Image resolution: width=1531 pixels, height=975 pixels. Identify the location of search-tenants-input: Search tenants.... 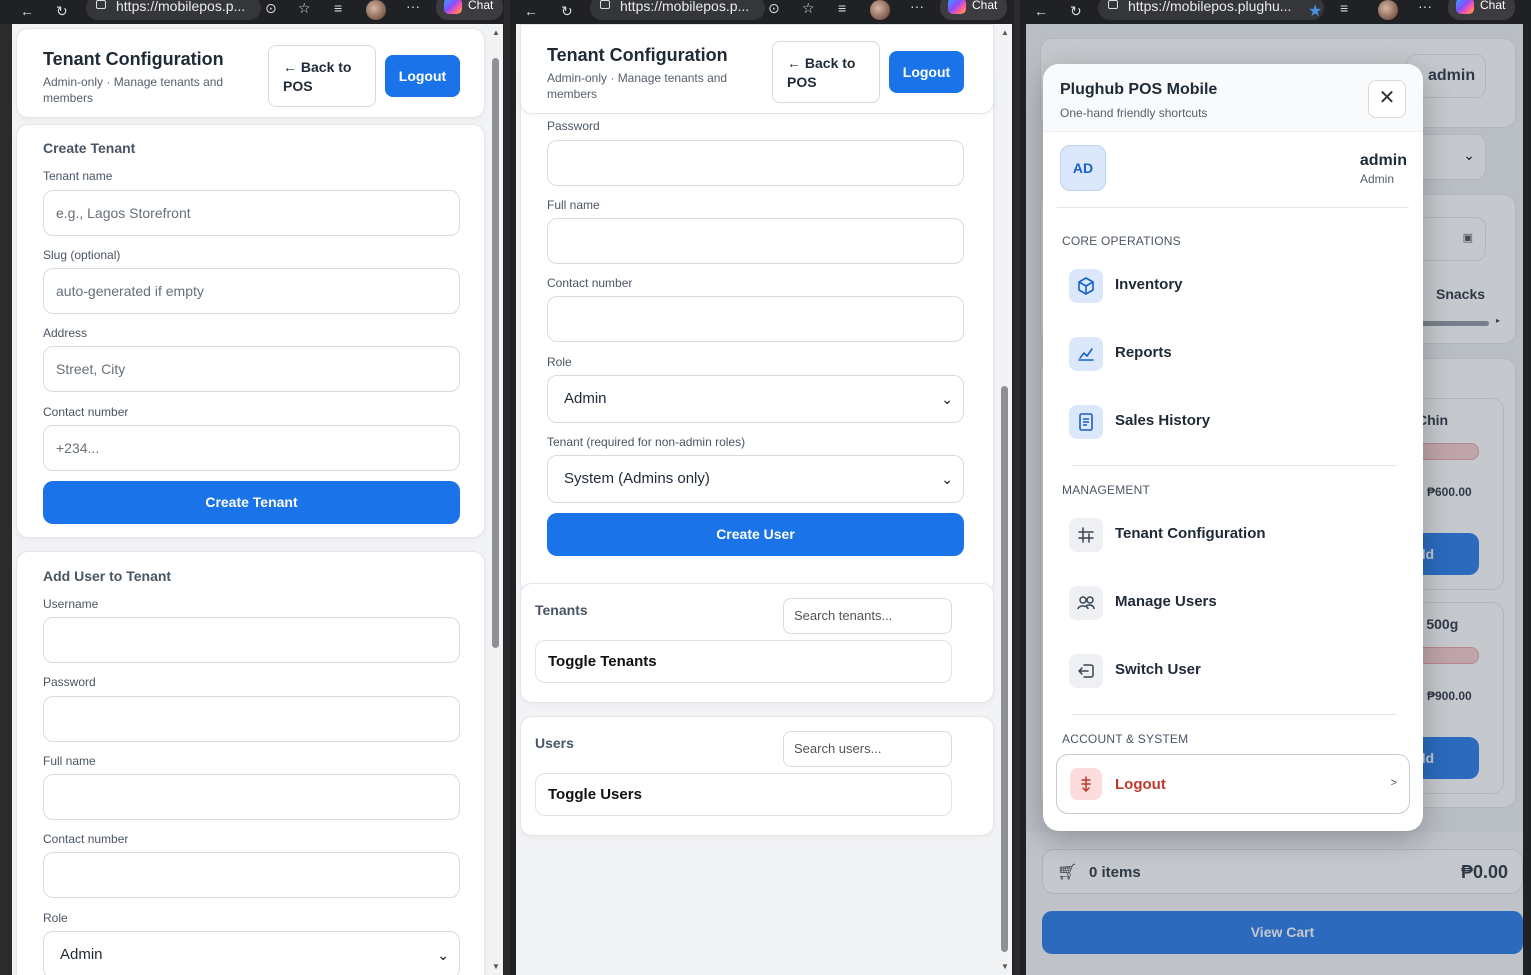
(867, 616).